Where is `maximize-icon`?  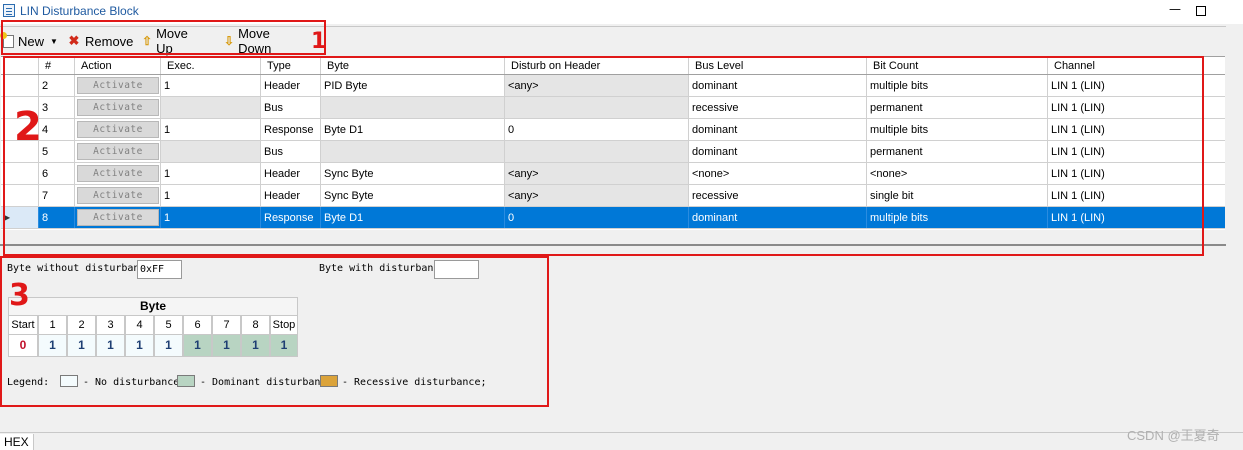
maximize-icon is located at coordinates (1201, 11).